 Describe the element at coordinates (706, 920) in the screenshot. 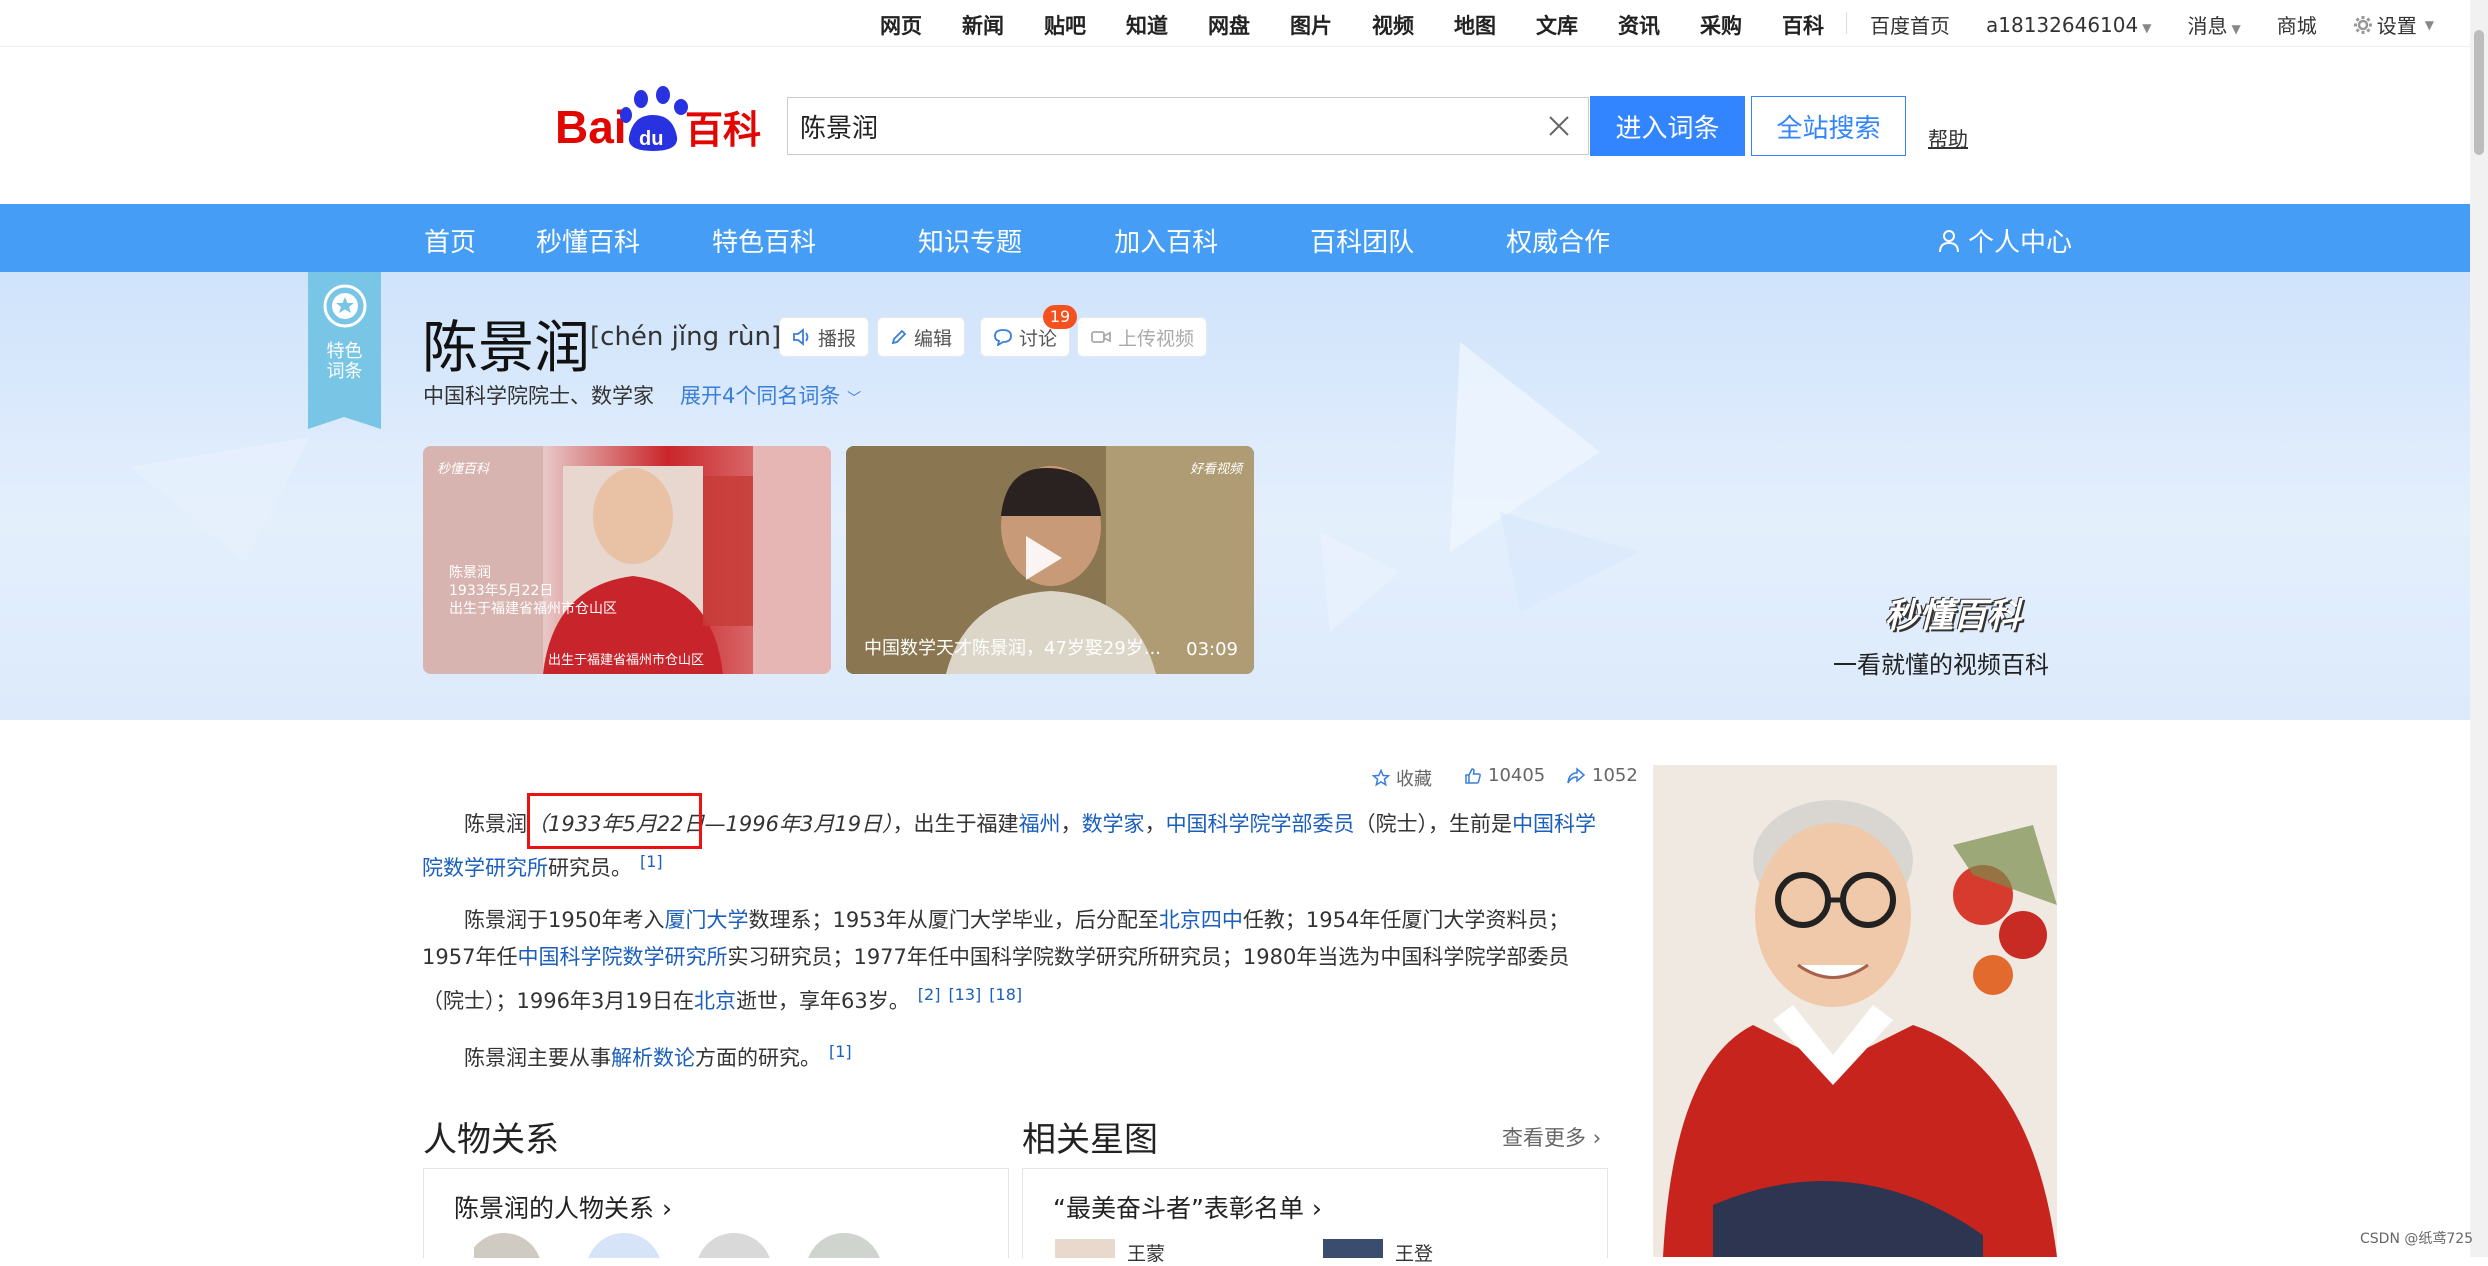

I see `link-xiamen-university: 厦门大学` at that location.